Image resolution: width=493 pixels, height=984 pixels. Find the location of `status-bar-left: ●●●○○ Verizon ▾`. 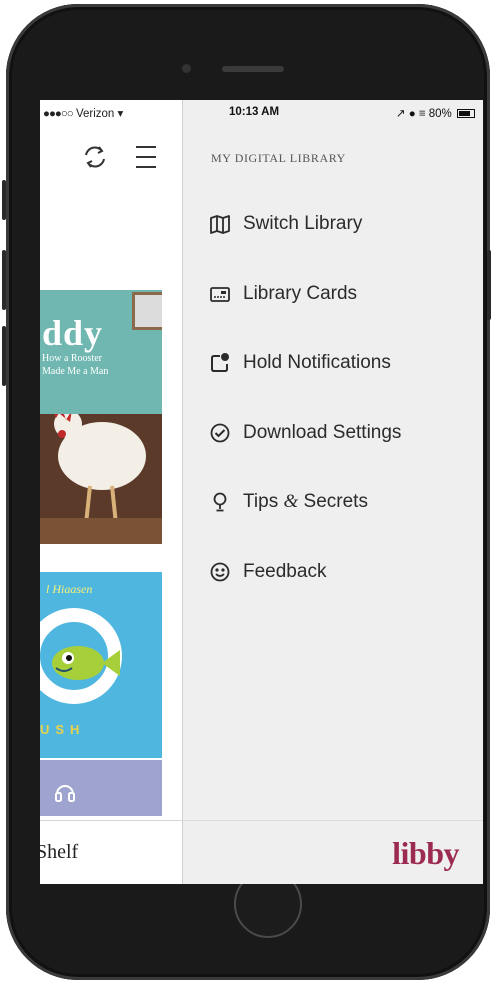

status-bar-left: ●●●○○ Verizon ▾ is located at coordinates (83, 113).